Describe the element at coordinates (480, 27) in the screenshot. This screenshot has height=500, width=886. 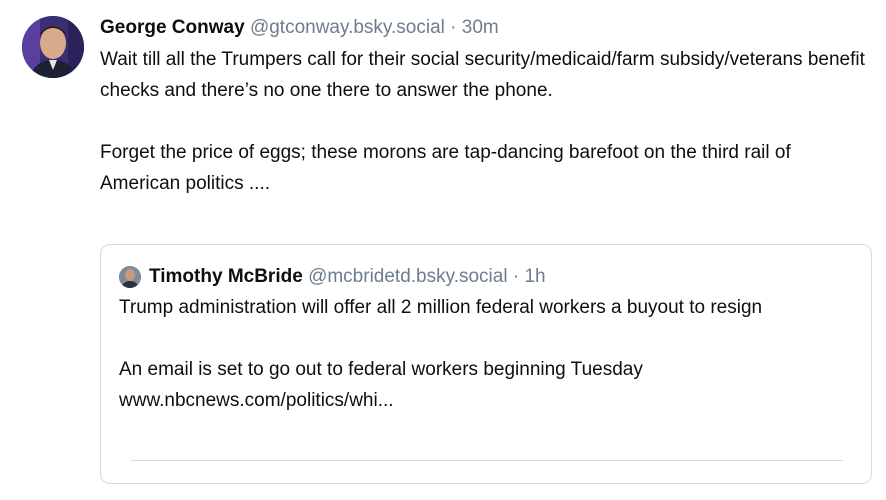
I see `post-timestamp: 30m` at that location.